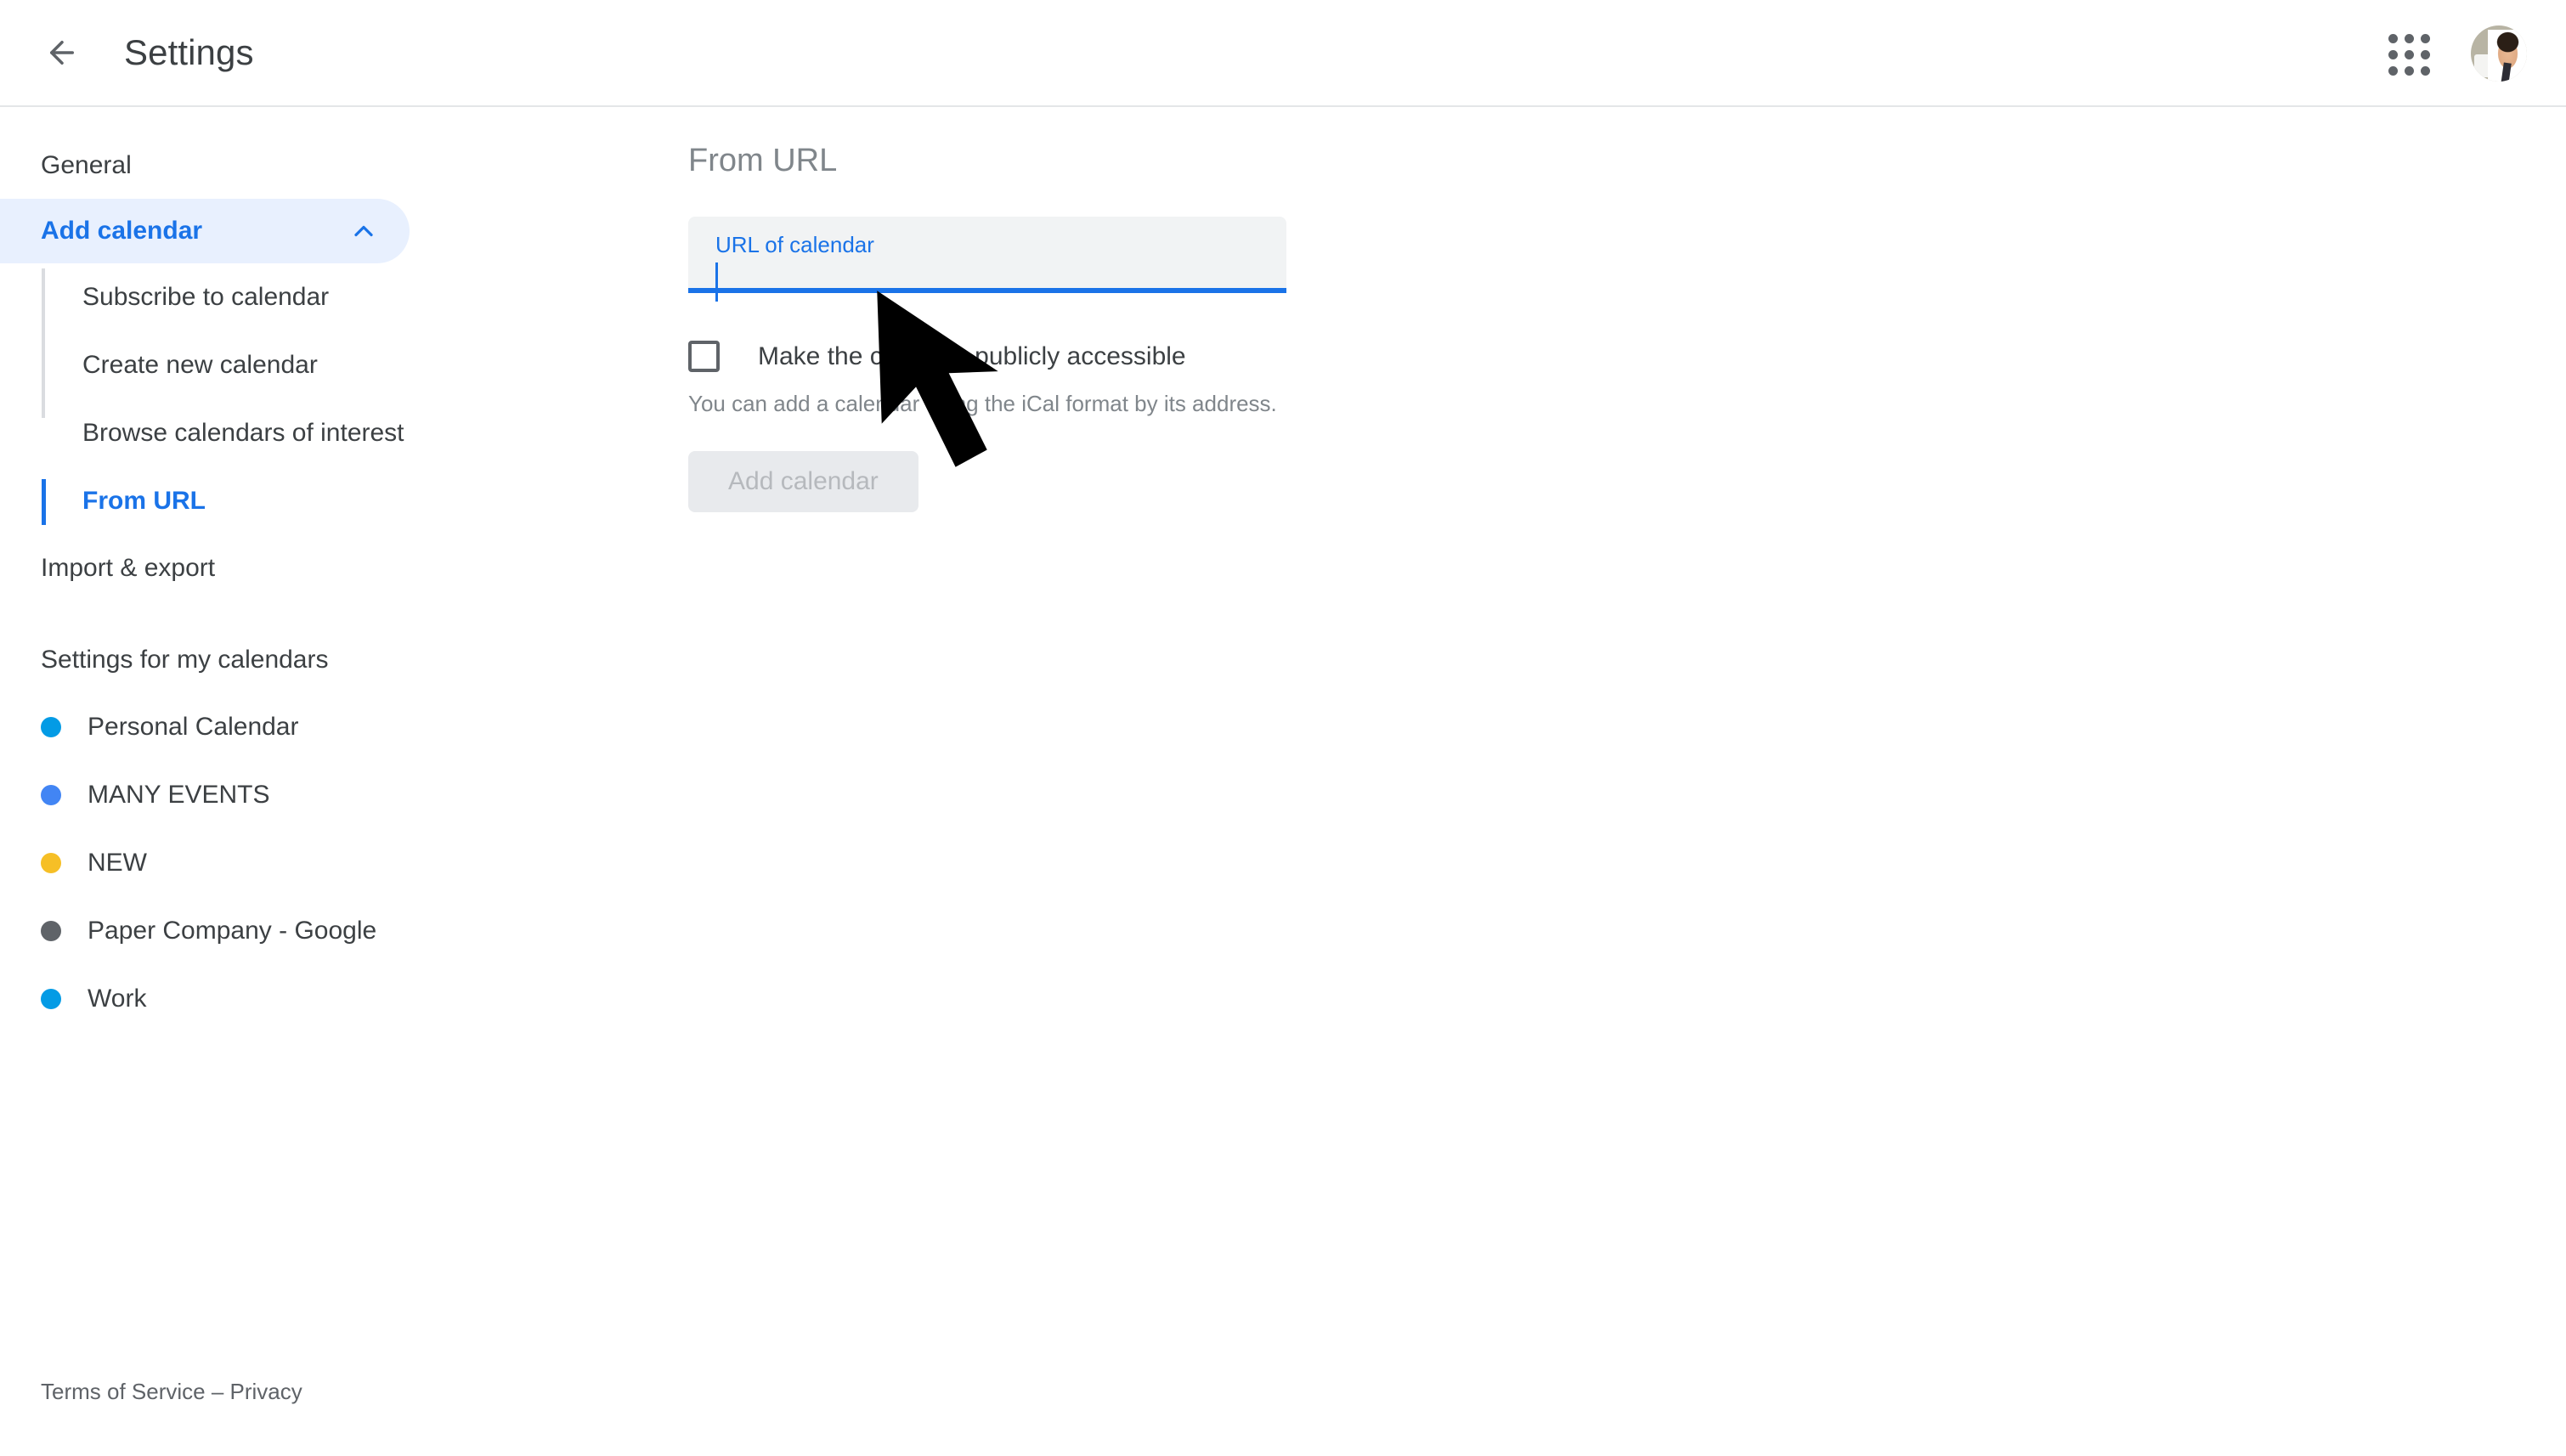 This screenshot has height=1456, width=2566. What do you see at coordinates (179, 795) in the screenshot?
I see `calendar-name: MANY EVENTS` at bounding box center [179, 795].